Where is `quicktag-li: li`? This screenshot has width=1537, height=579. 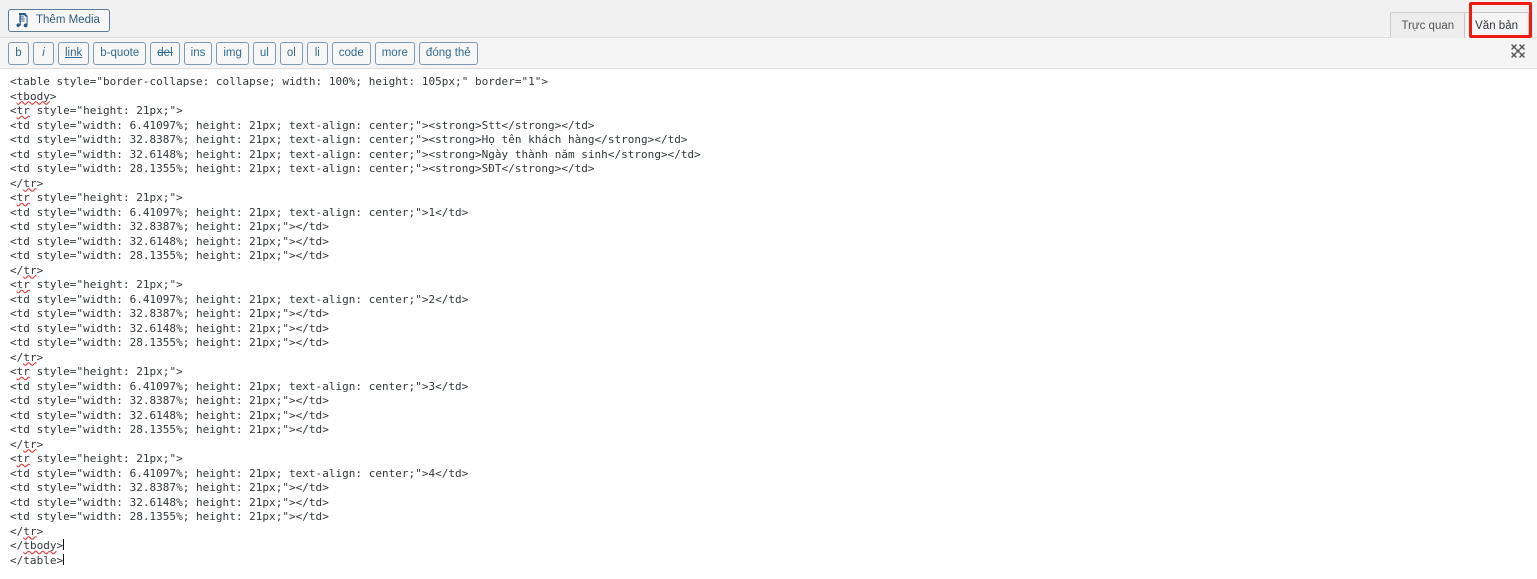
quicktag-li: li is located at coordinates (317, 53).